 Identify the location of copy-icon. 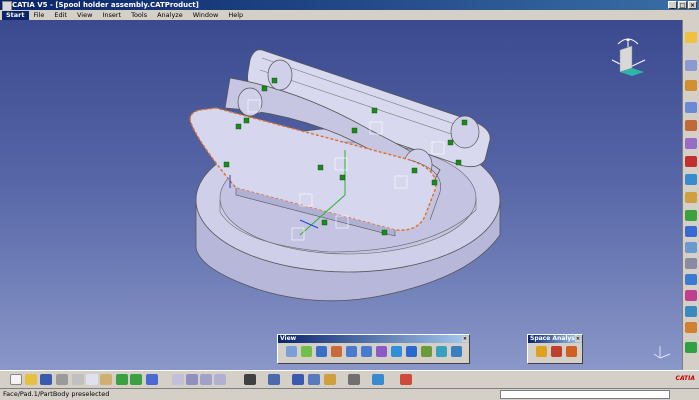
(92, 379).